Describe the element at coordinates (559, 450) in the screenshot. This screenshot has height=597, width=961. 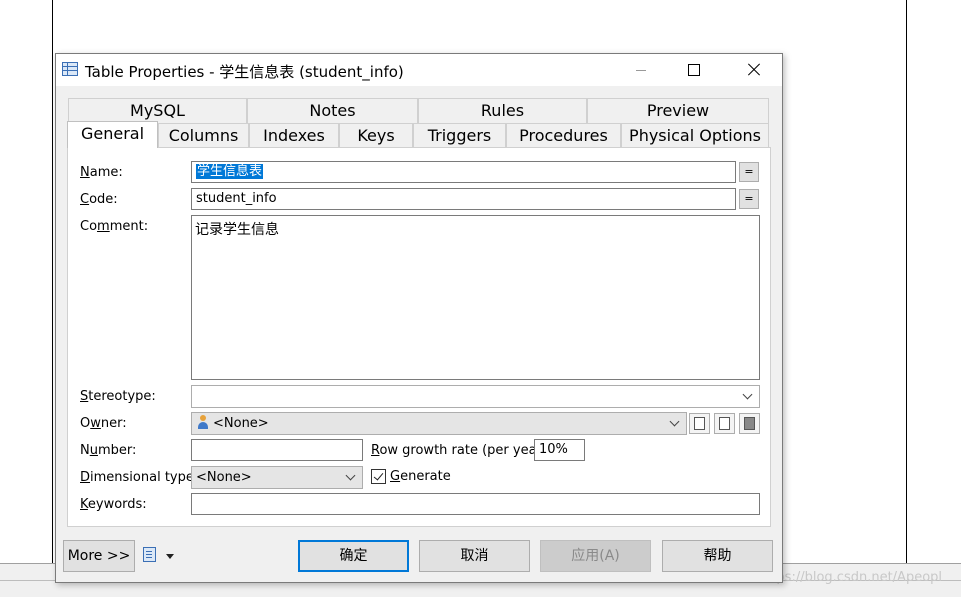
I see `row-growth-input: 10%` at that location.